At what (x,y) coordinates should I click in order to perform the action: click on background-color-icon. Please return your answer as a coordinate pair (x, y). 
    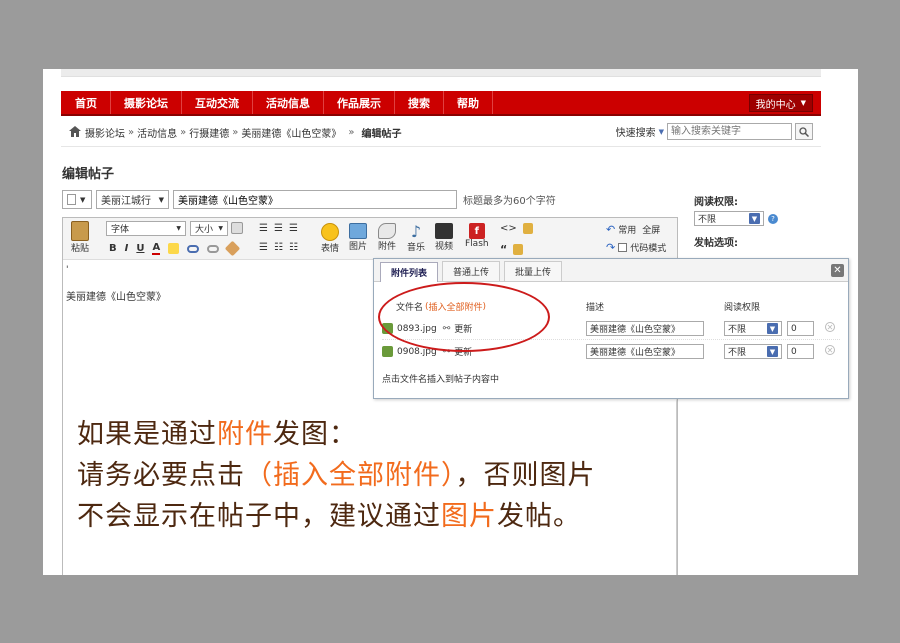
    Looking at the image, I should click on (174, 248).